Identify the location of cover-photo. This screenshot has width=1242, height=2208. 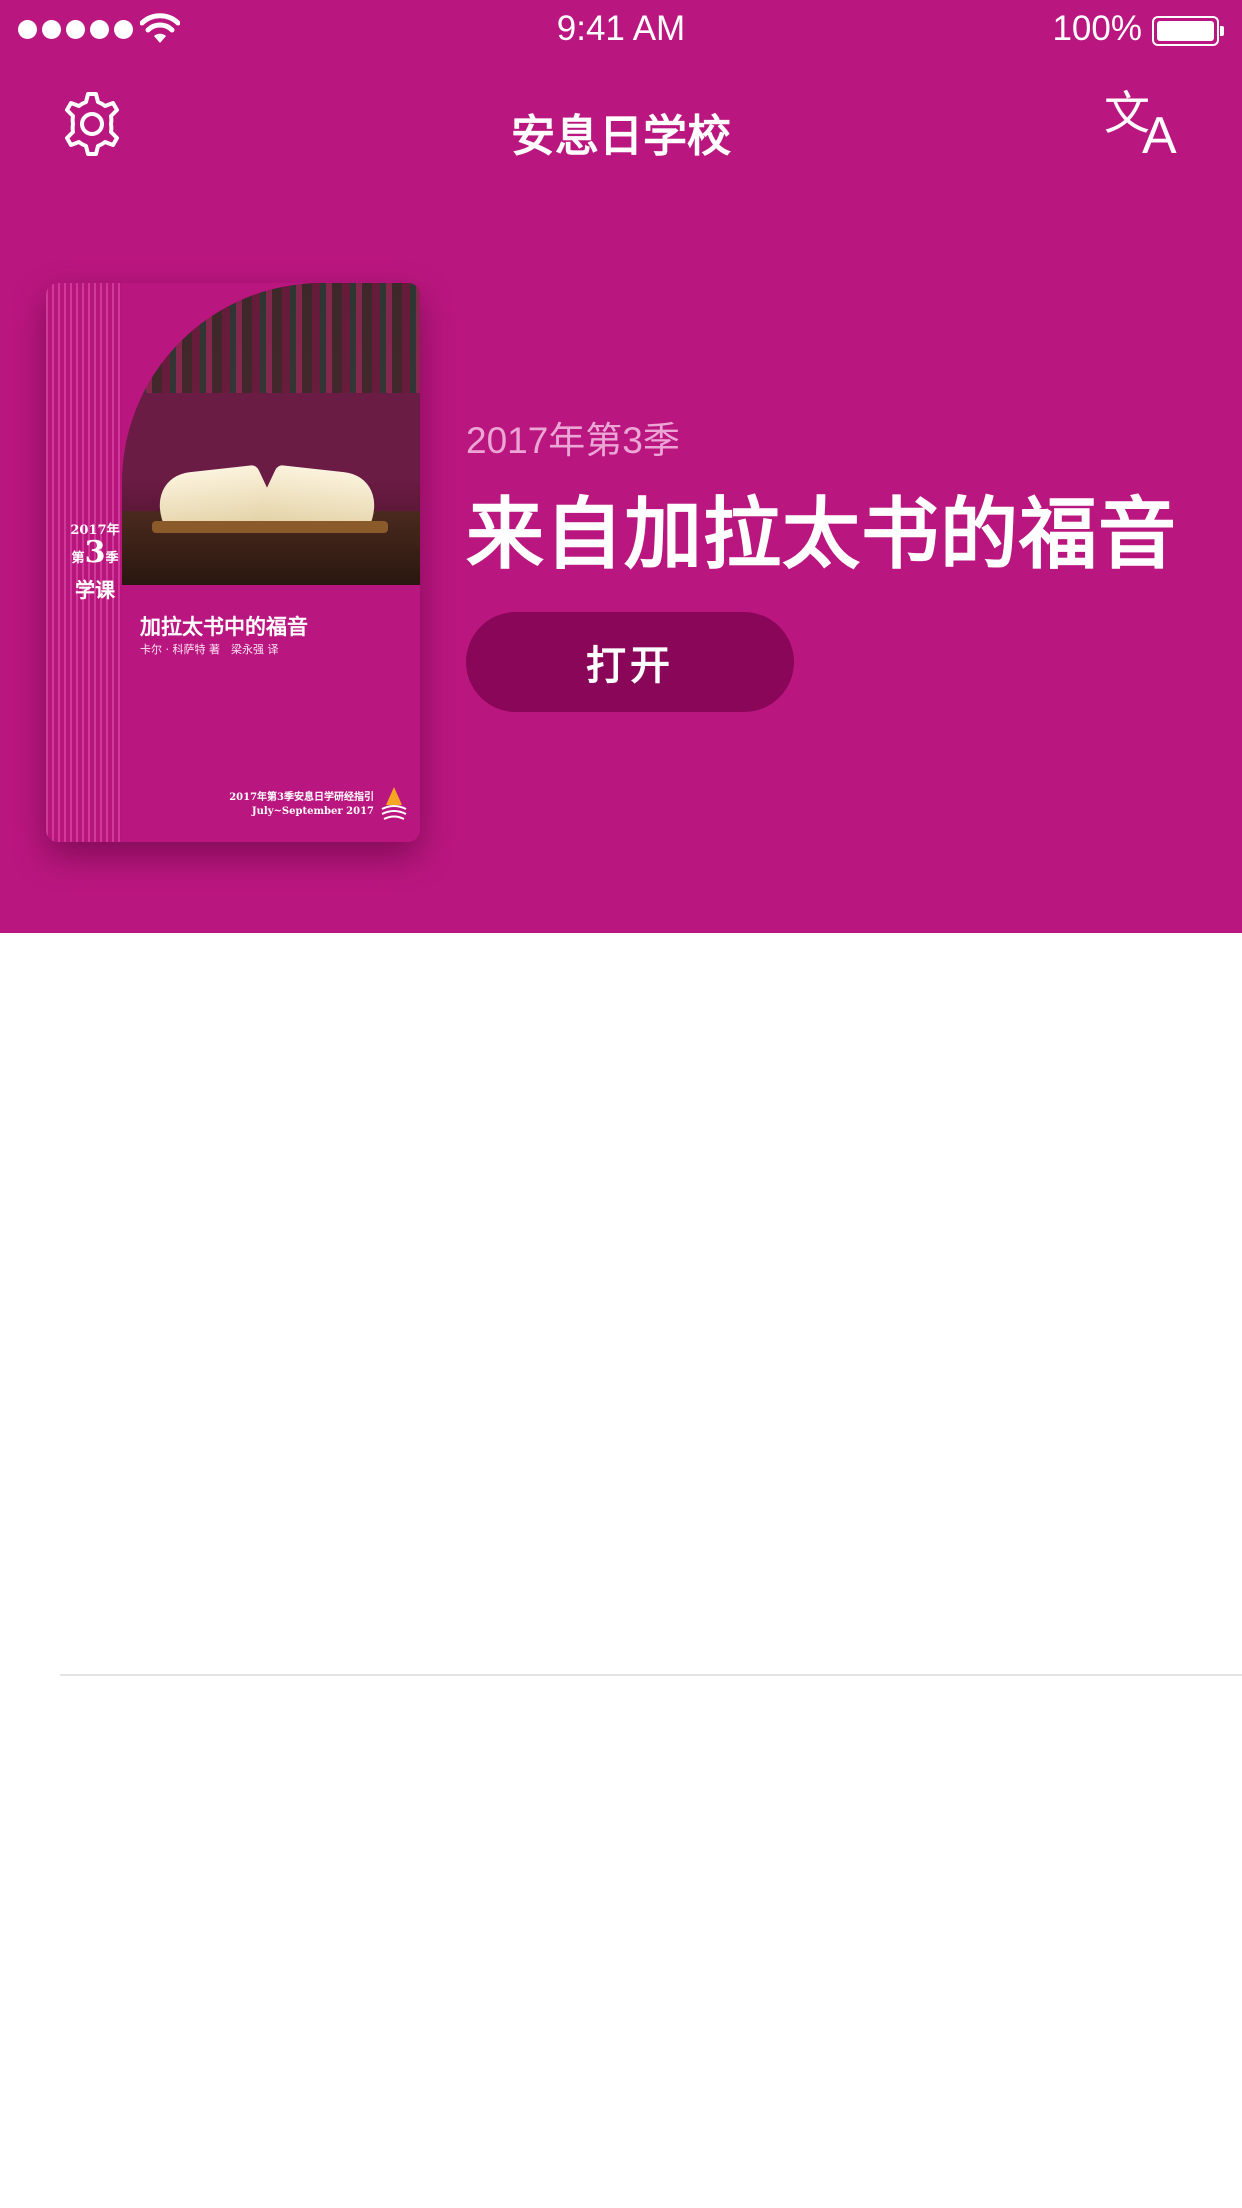
(271, 434).